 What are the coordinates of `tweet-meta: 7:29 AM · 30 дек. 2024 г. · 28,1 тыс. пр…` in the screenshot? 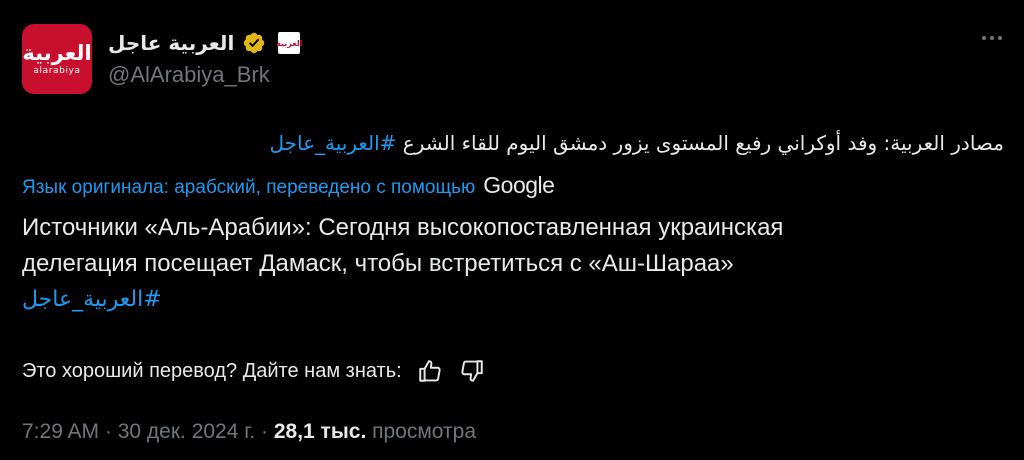 It's located at (249, 432).